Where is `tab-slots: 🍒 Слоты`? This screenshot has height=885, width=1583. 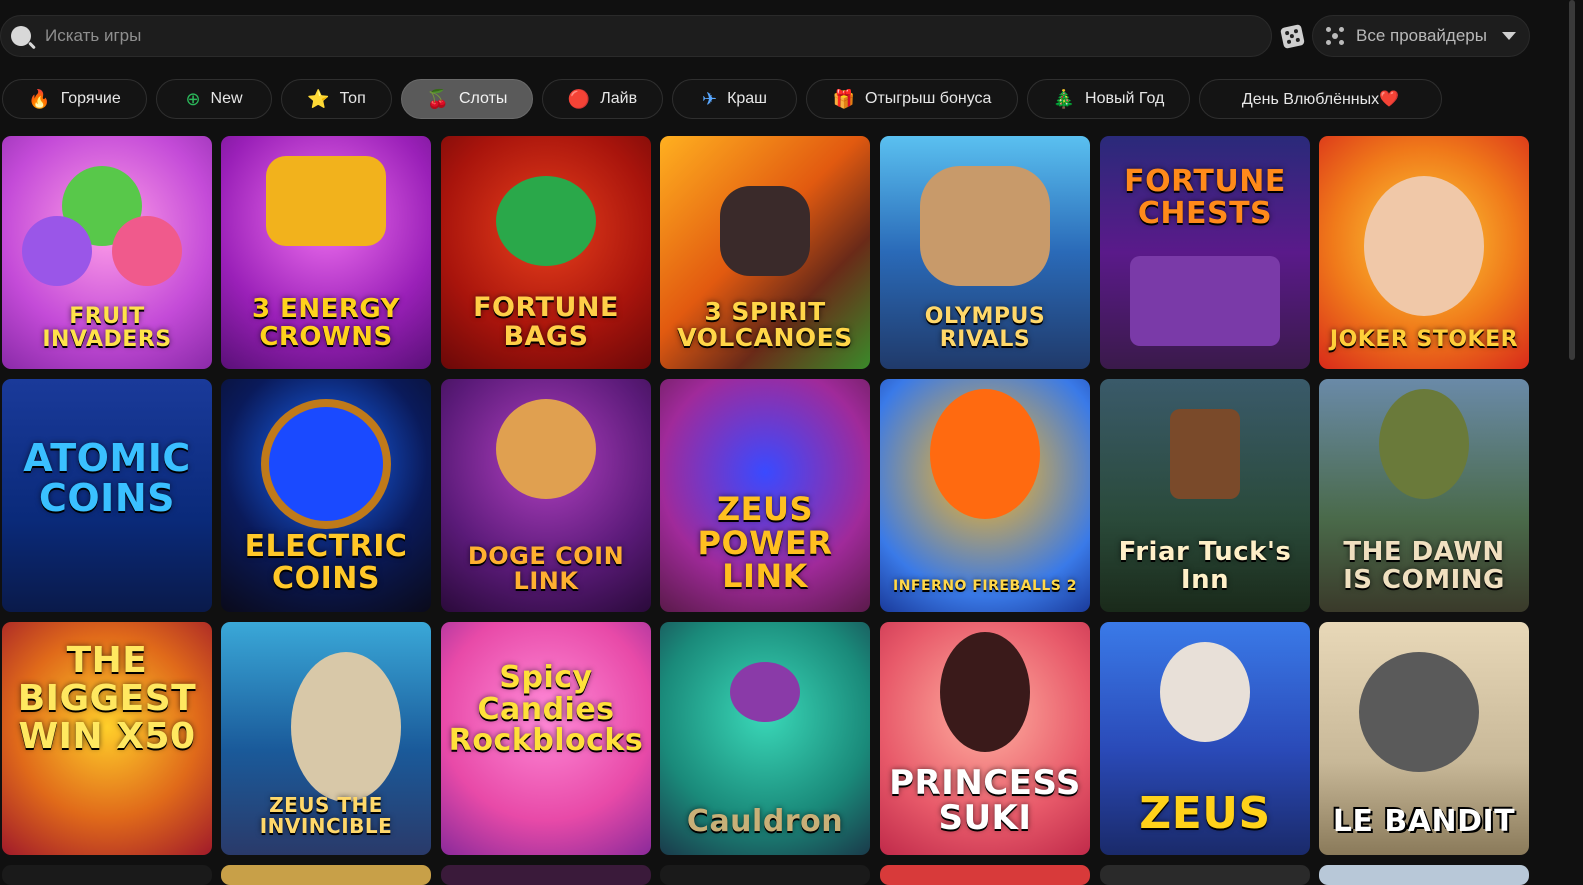 tab-slots: 🍒 Слоты is located at coordinates (467, 99).